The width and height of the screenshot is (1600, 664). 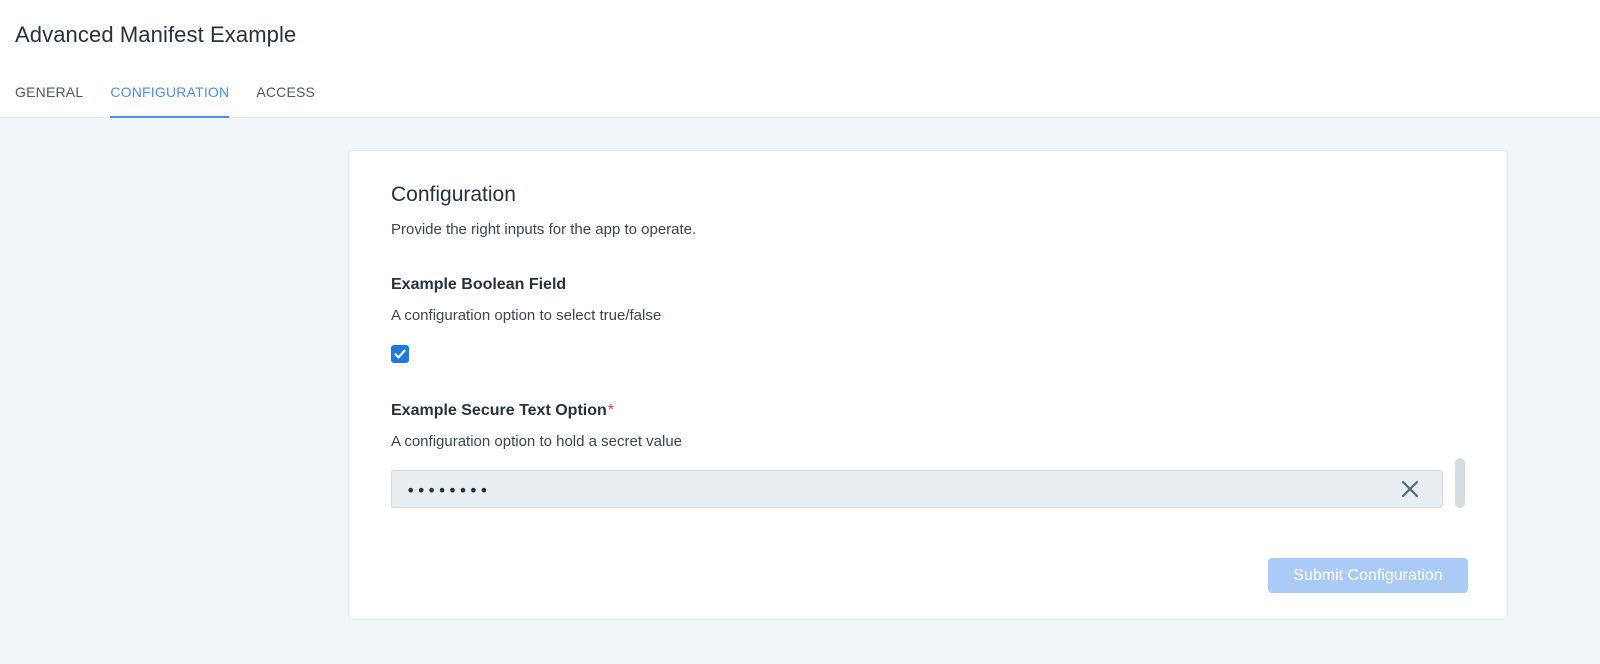 I want to click on tab-access: ACCESS, so click(x=285, y=101).